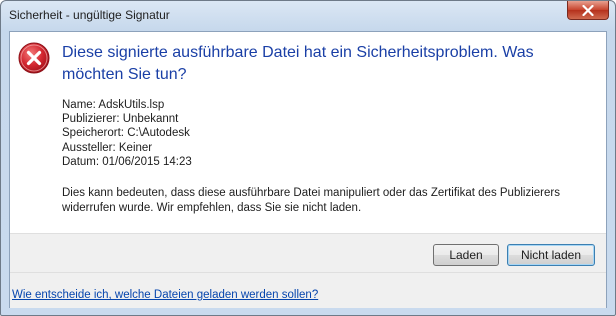 Image resolution: width=616 pixels, height=316 pixels. Describe the element at coordinates (113, 105) in the screenshot. I see `detail-name: Name: AdskUtils.lsp` at that location.